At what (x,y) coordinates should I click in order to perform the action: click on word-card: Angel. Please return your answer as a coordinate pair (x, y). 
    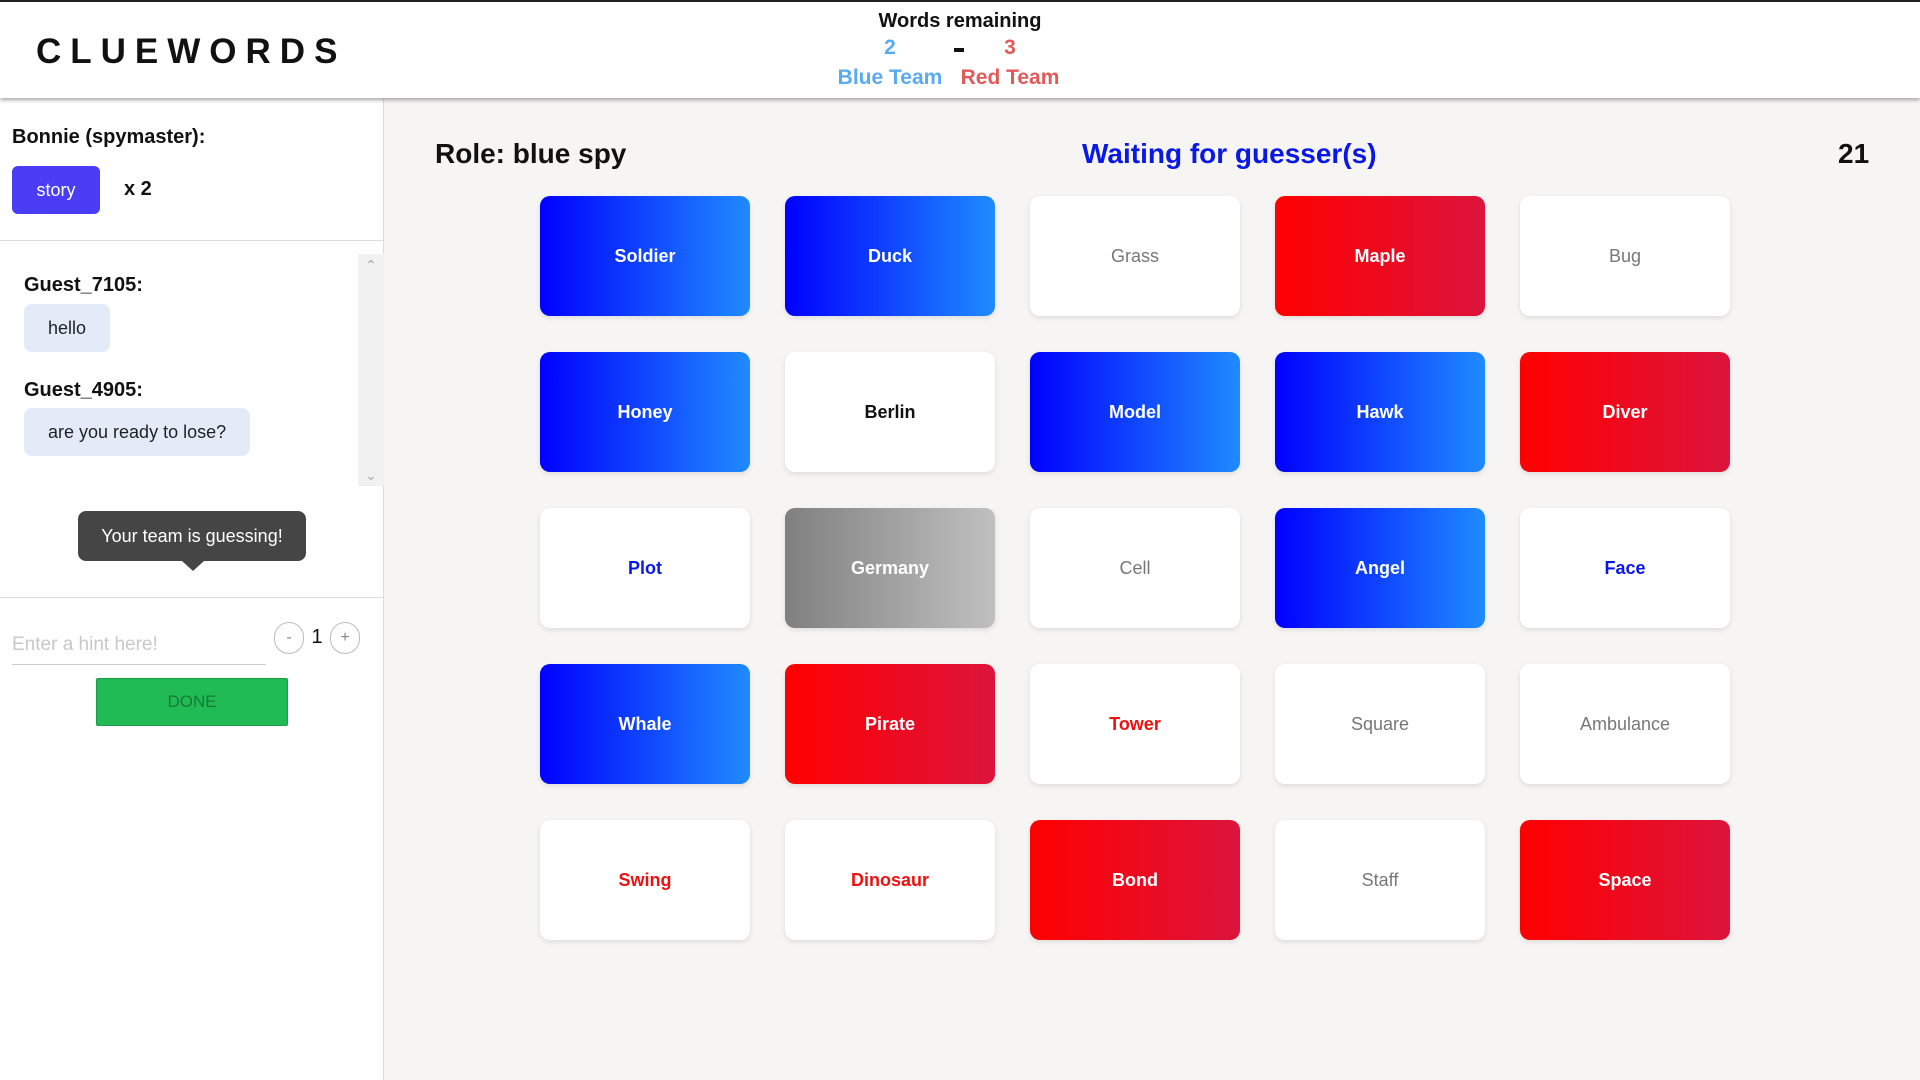
    Looking at the image, I should click on (1380, 568).